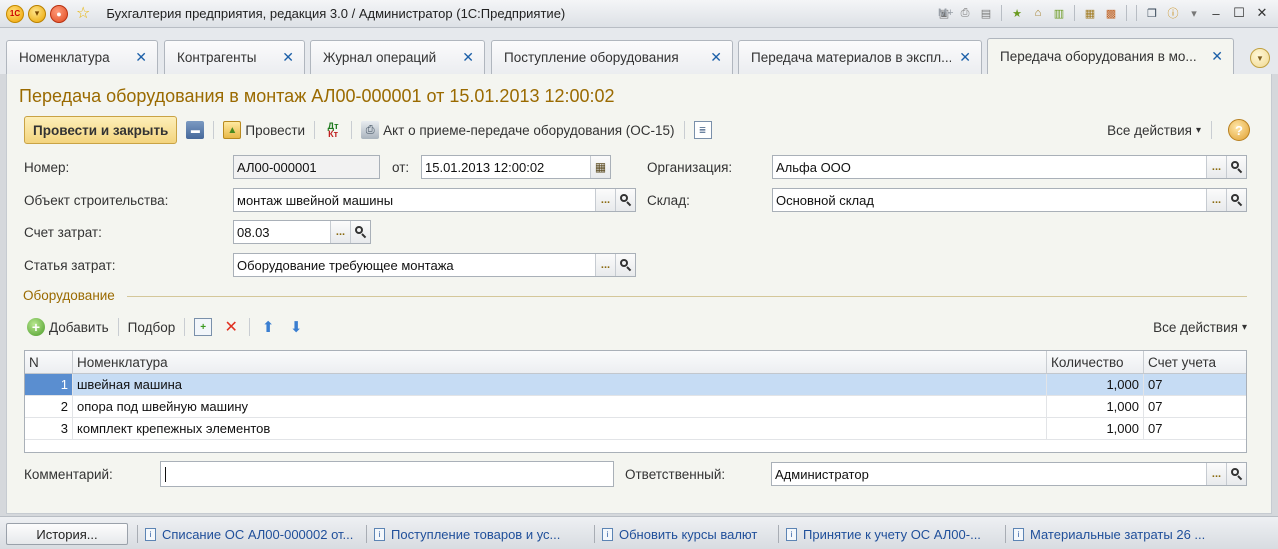  I want to click on tab-nomenclature: Номенклатура ✕, so click(82, 57).